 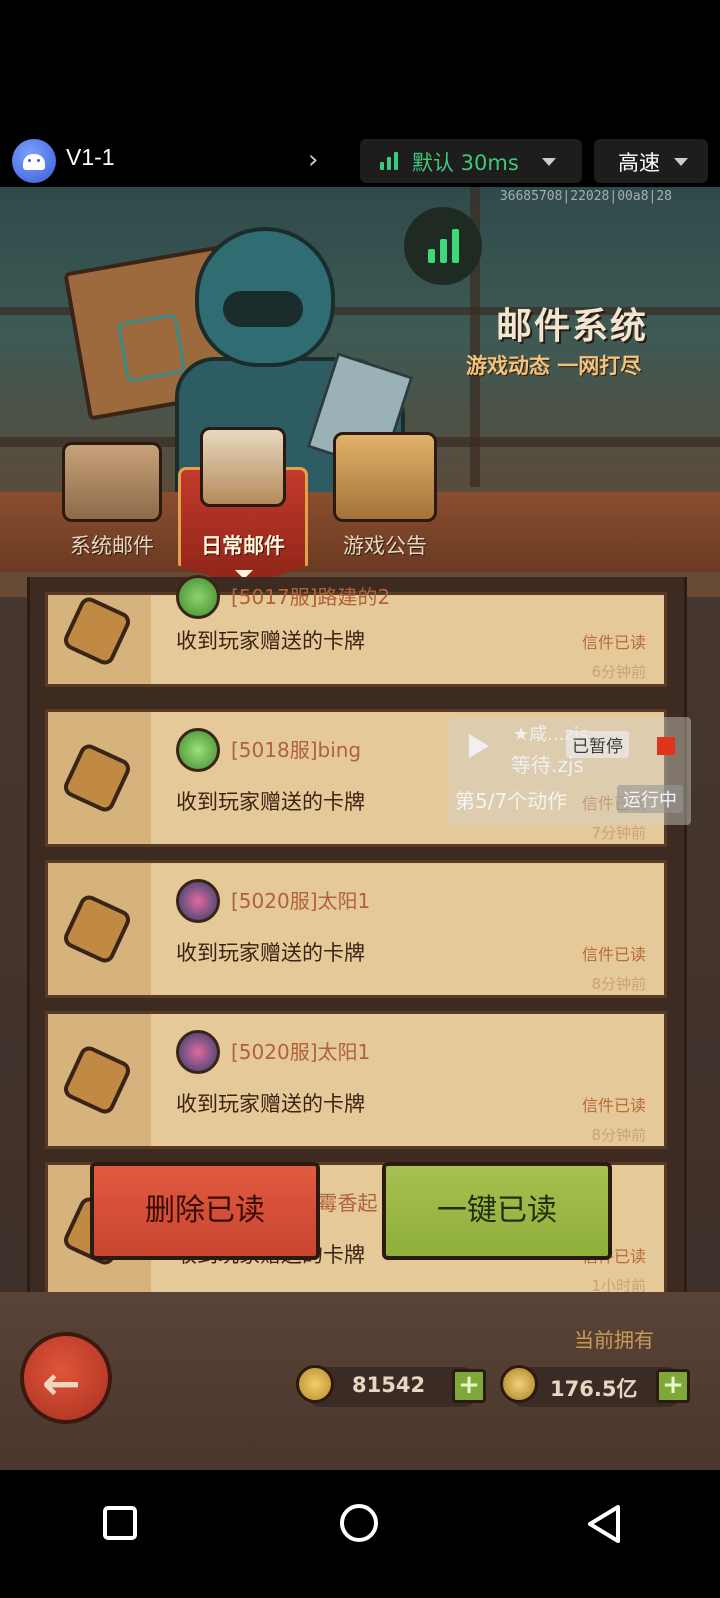 I want to click on script-file: 等待.zjs, so click(x=547, y=765).